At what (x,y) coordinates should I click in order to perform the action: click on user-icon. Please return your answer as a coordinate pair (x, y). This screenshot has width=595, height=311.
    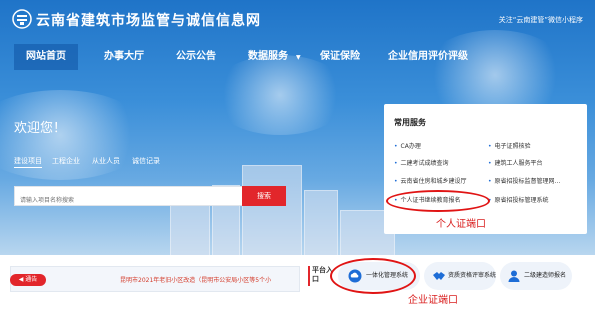
    Looking at the image, I should click on (514, 276).